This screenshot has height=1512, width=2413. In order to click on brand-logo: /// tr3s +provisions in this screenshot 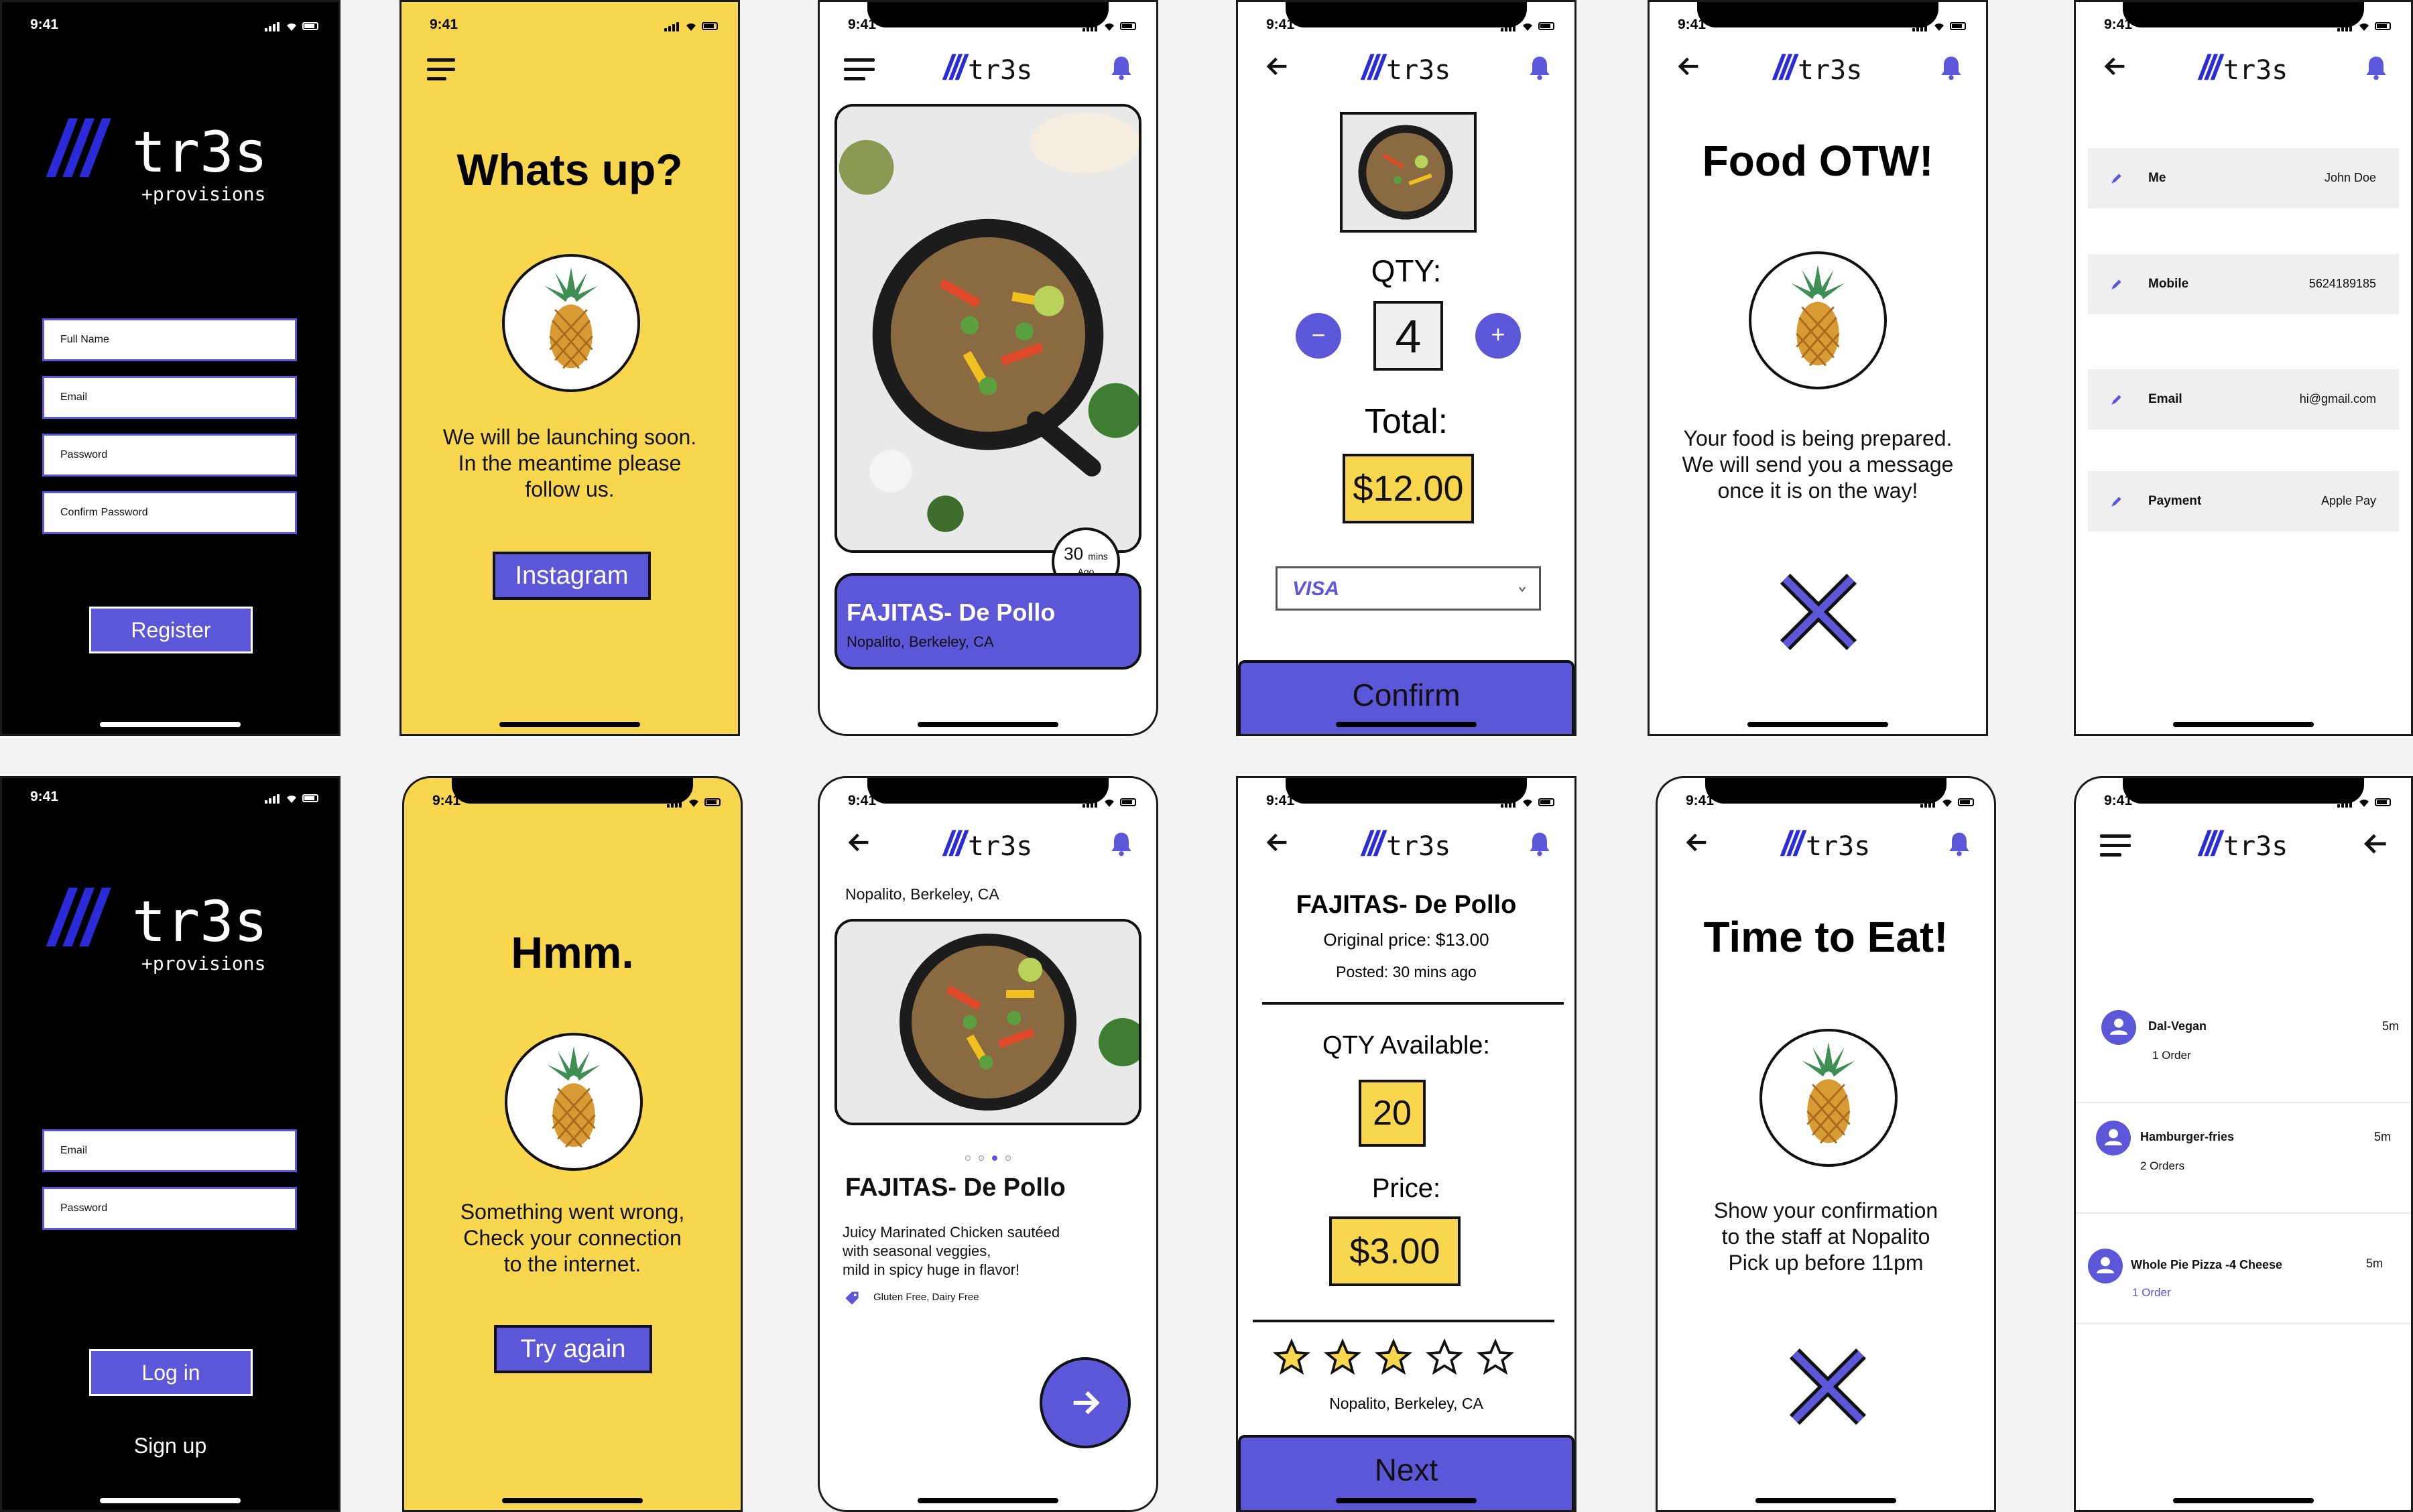, I will do `click(183, 162)`.